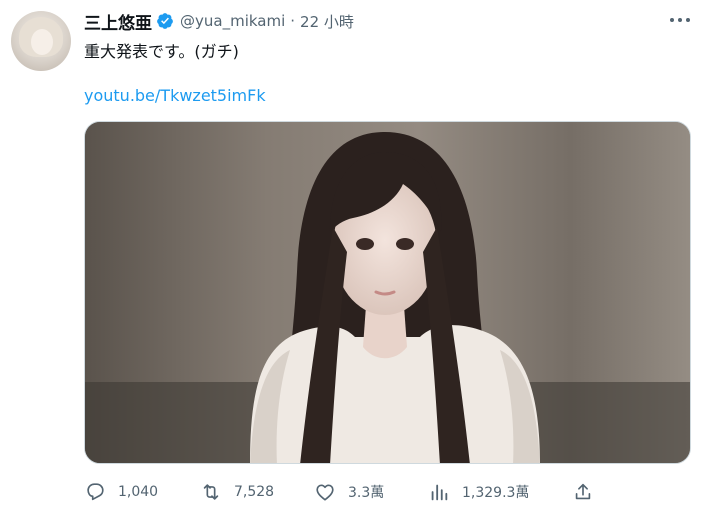  I want to click on tweet-timestamp: 22 小時, so click(327, 21).